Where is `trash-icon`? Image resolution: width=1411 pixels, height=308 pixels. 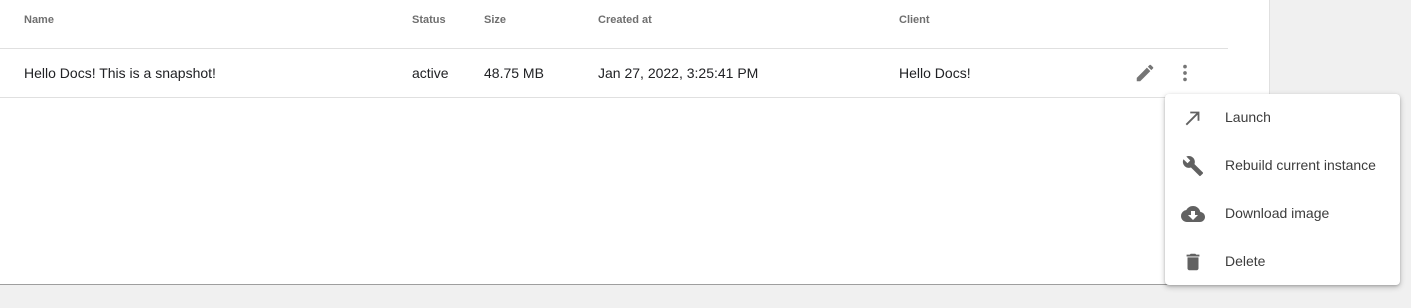 trash-icon is located at coordinates (1193, 262).